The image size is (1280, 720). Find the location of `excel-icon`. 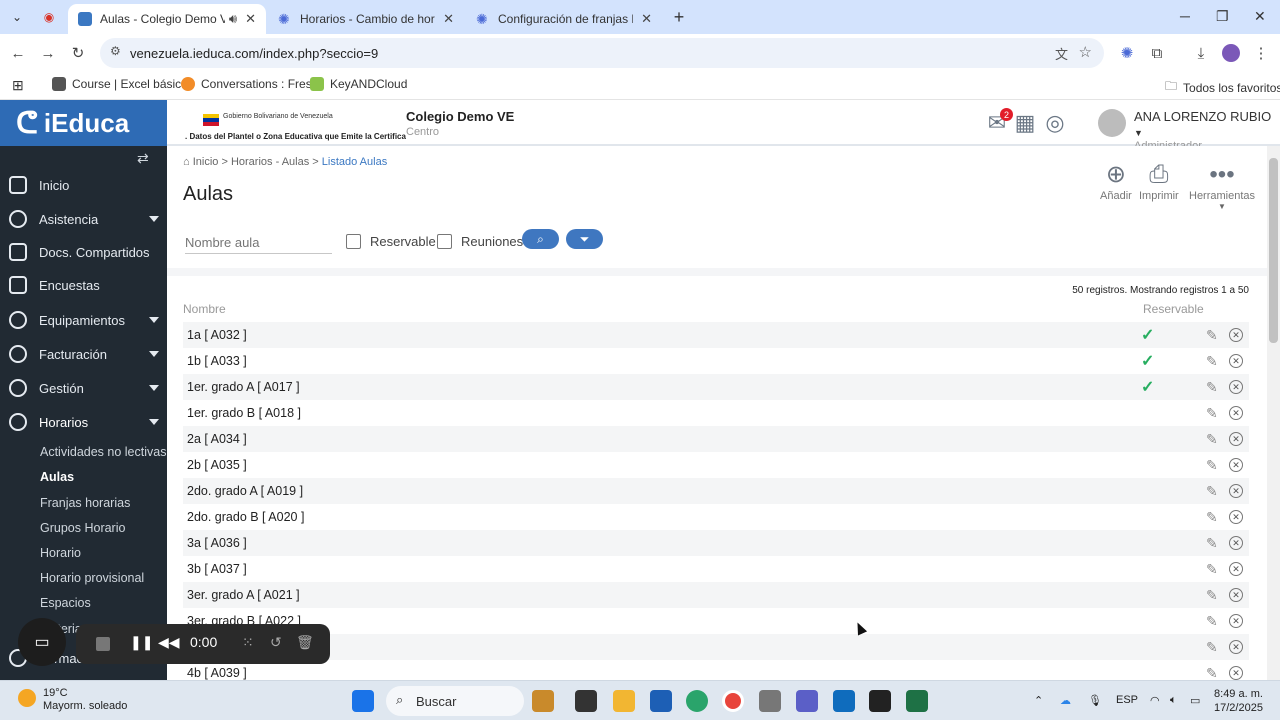

excel-icon is located at coordinates (917, 701).